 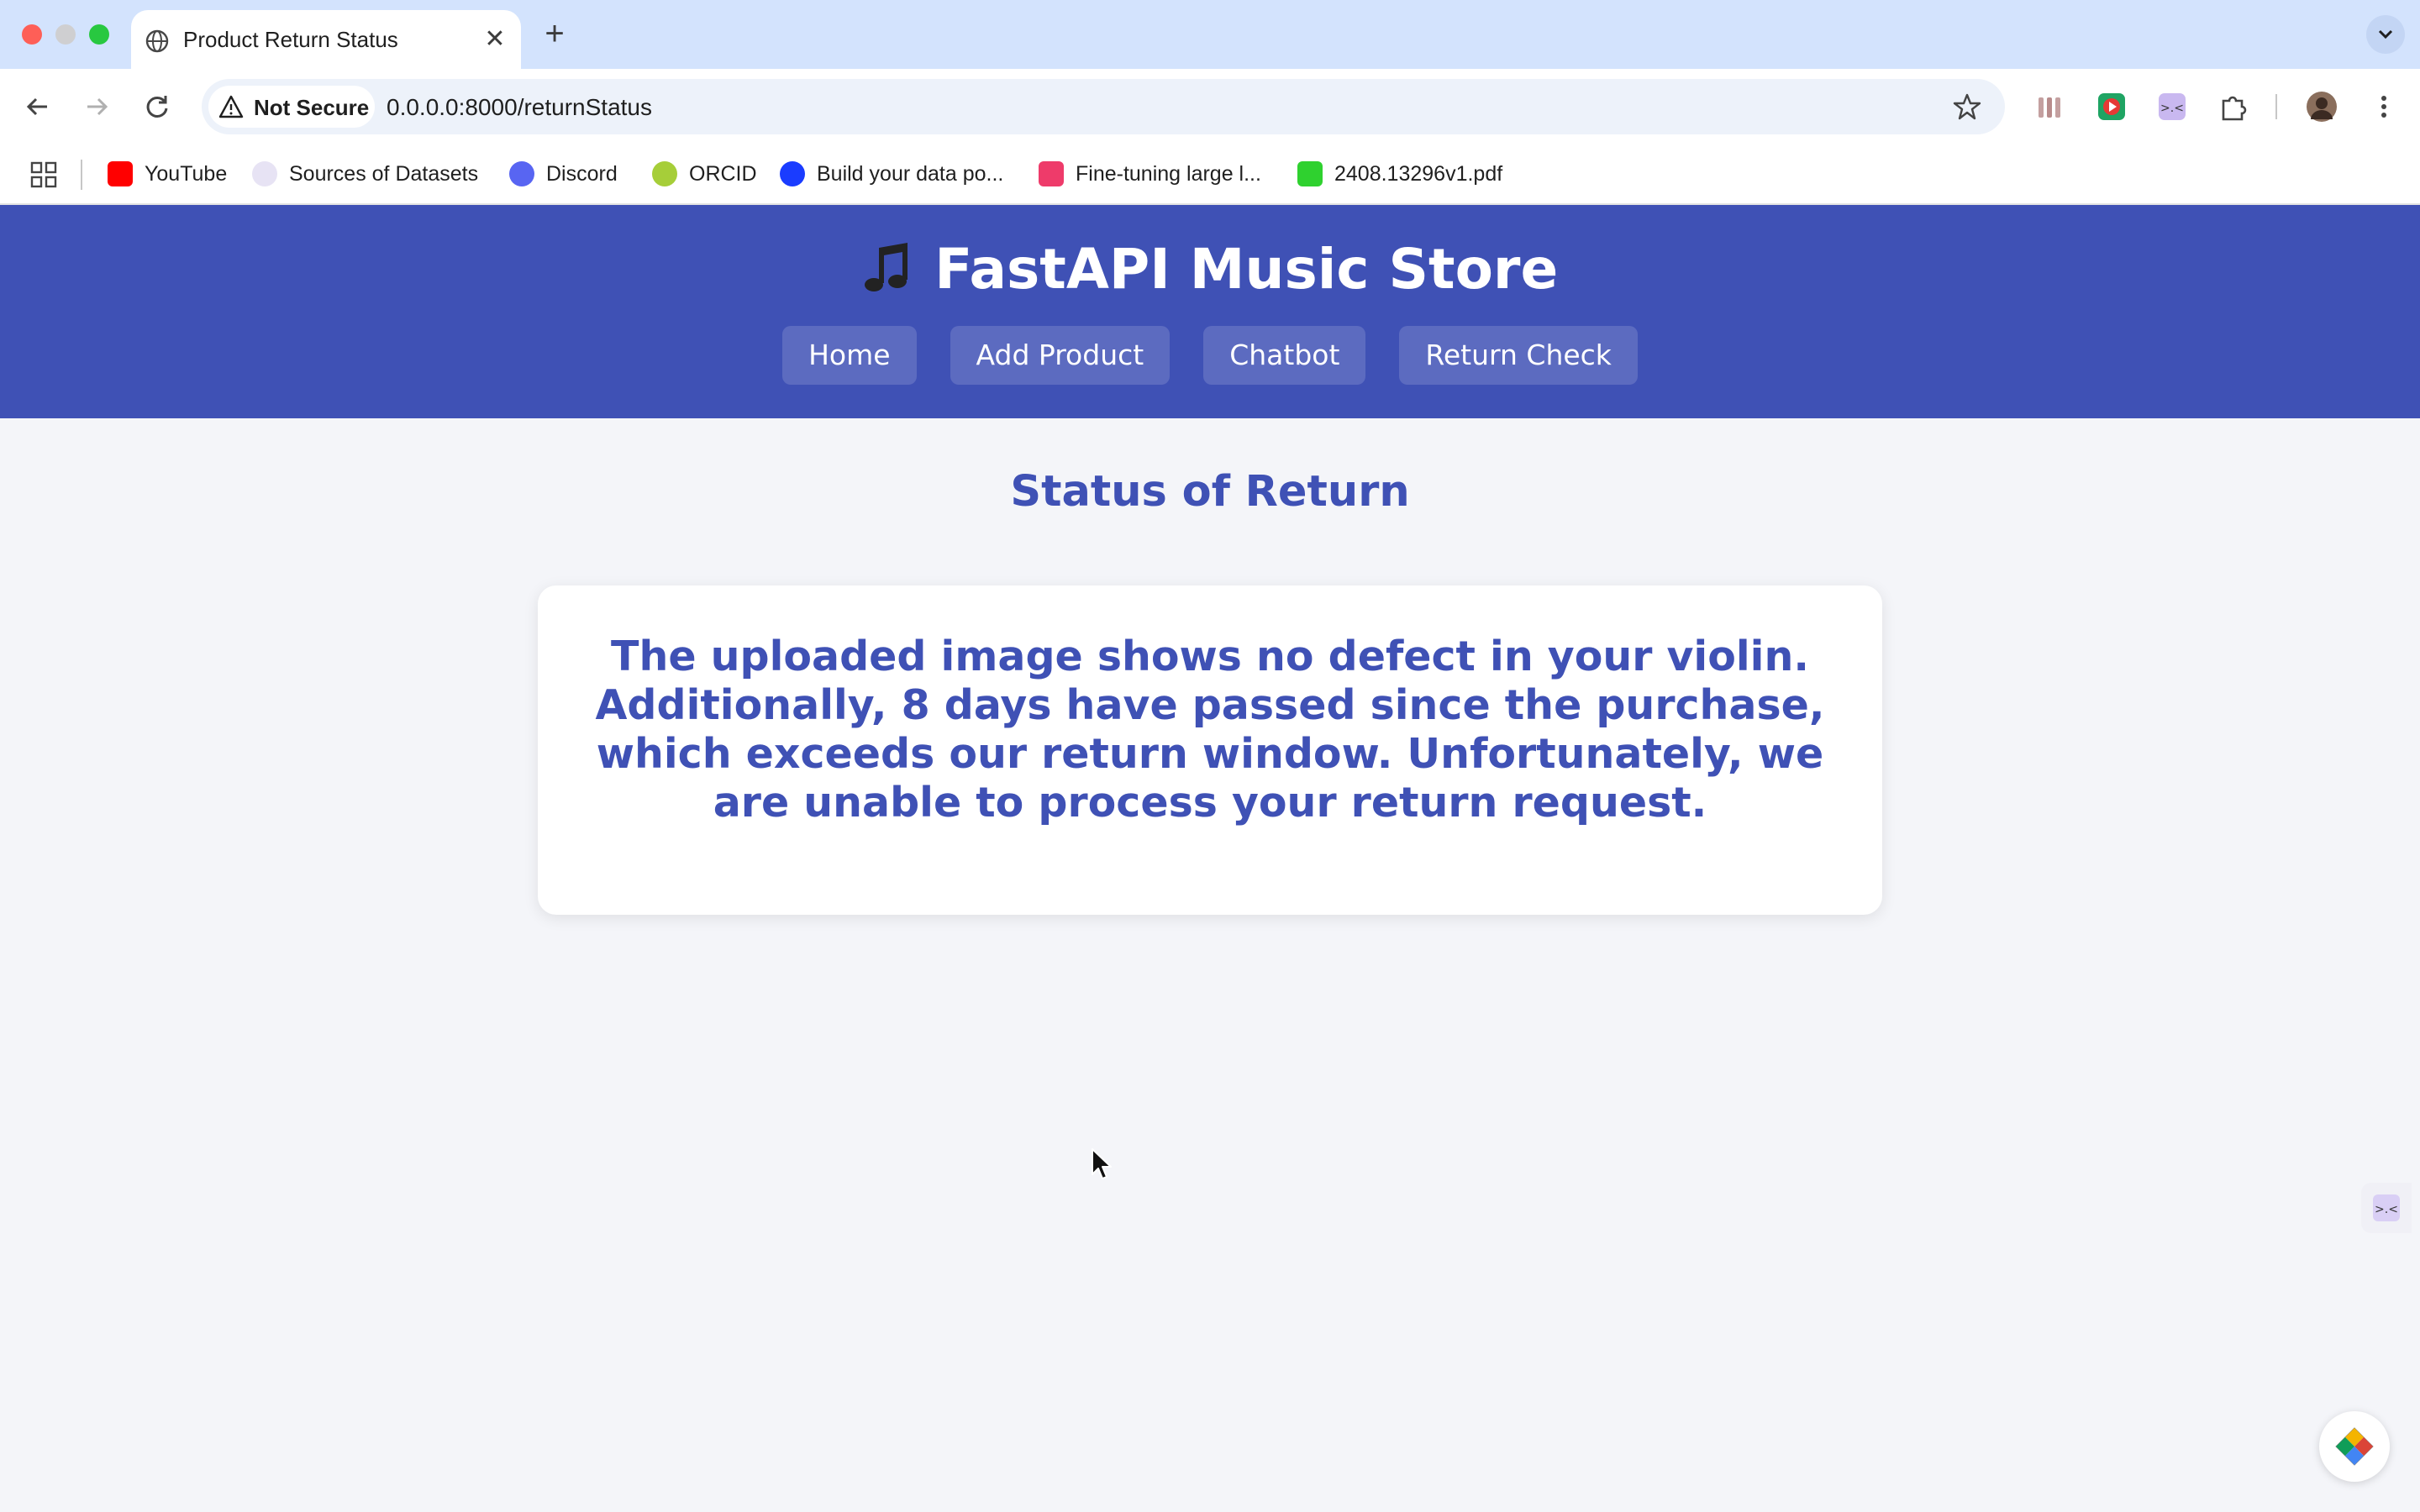 I want to click on toolbar-divider, so click(x=2276, y=106).